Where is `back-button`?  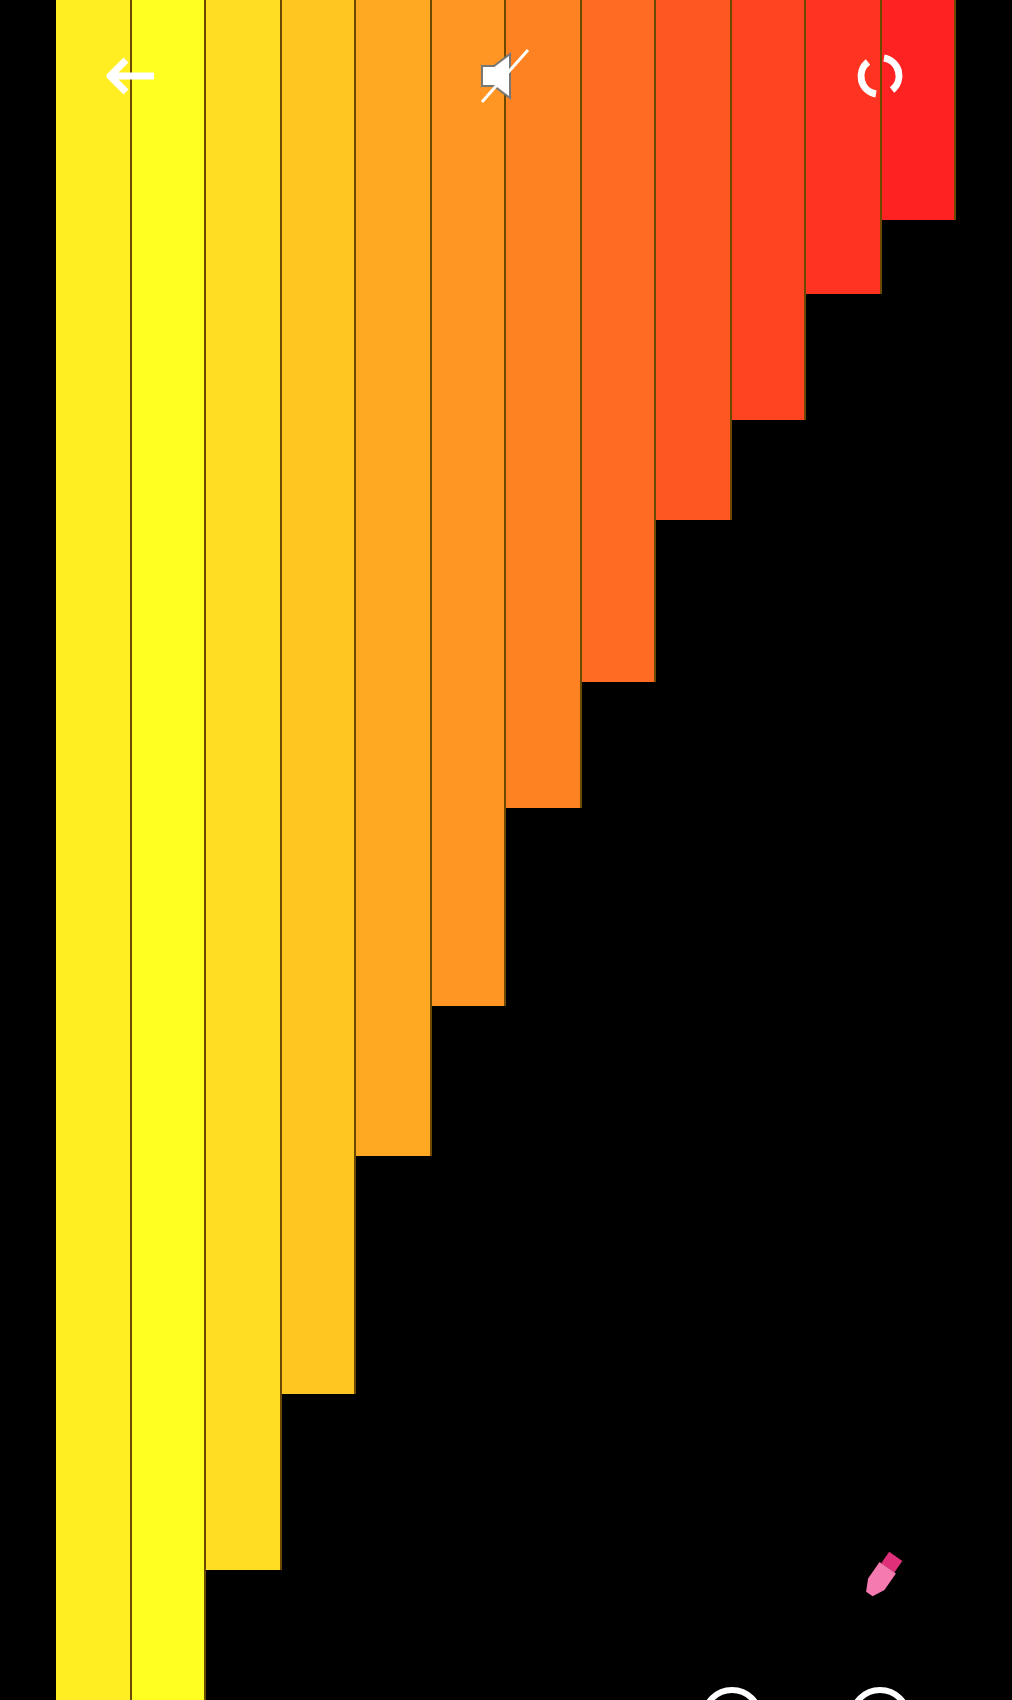 back-button is located at coordinates (132, 76).